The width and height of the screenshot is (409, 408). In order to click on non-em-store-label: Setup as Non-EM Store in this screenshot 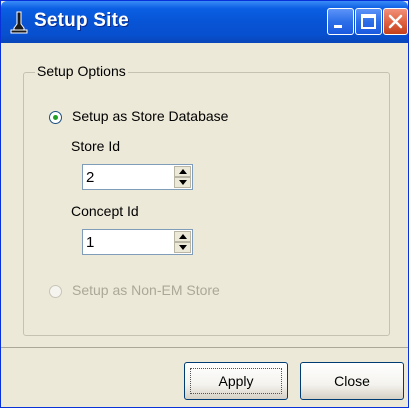, I will do `click(146, 290)`.